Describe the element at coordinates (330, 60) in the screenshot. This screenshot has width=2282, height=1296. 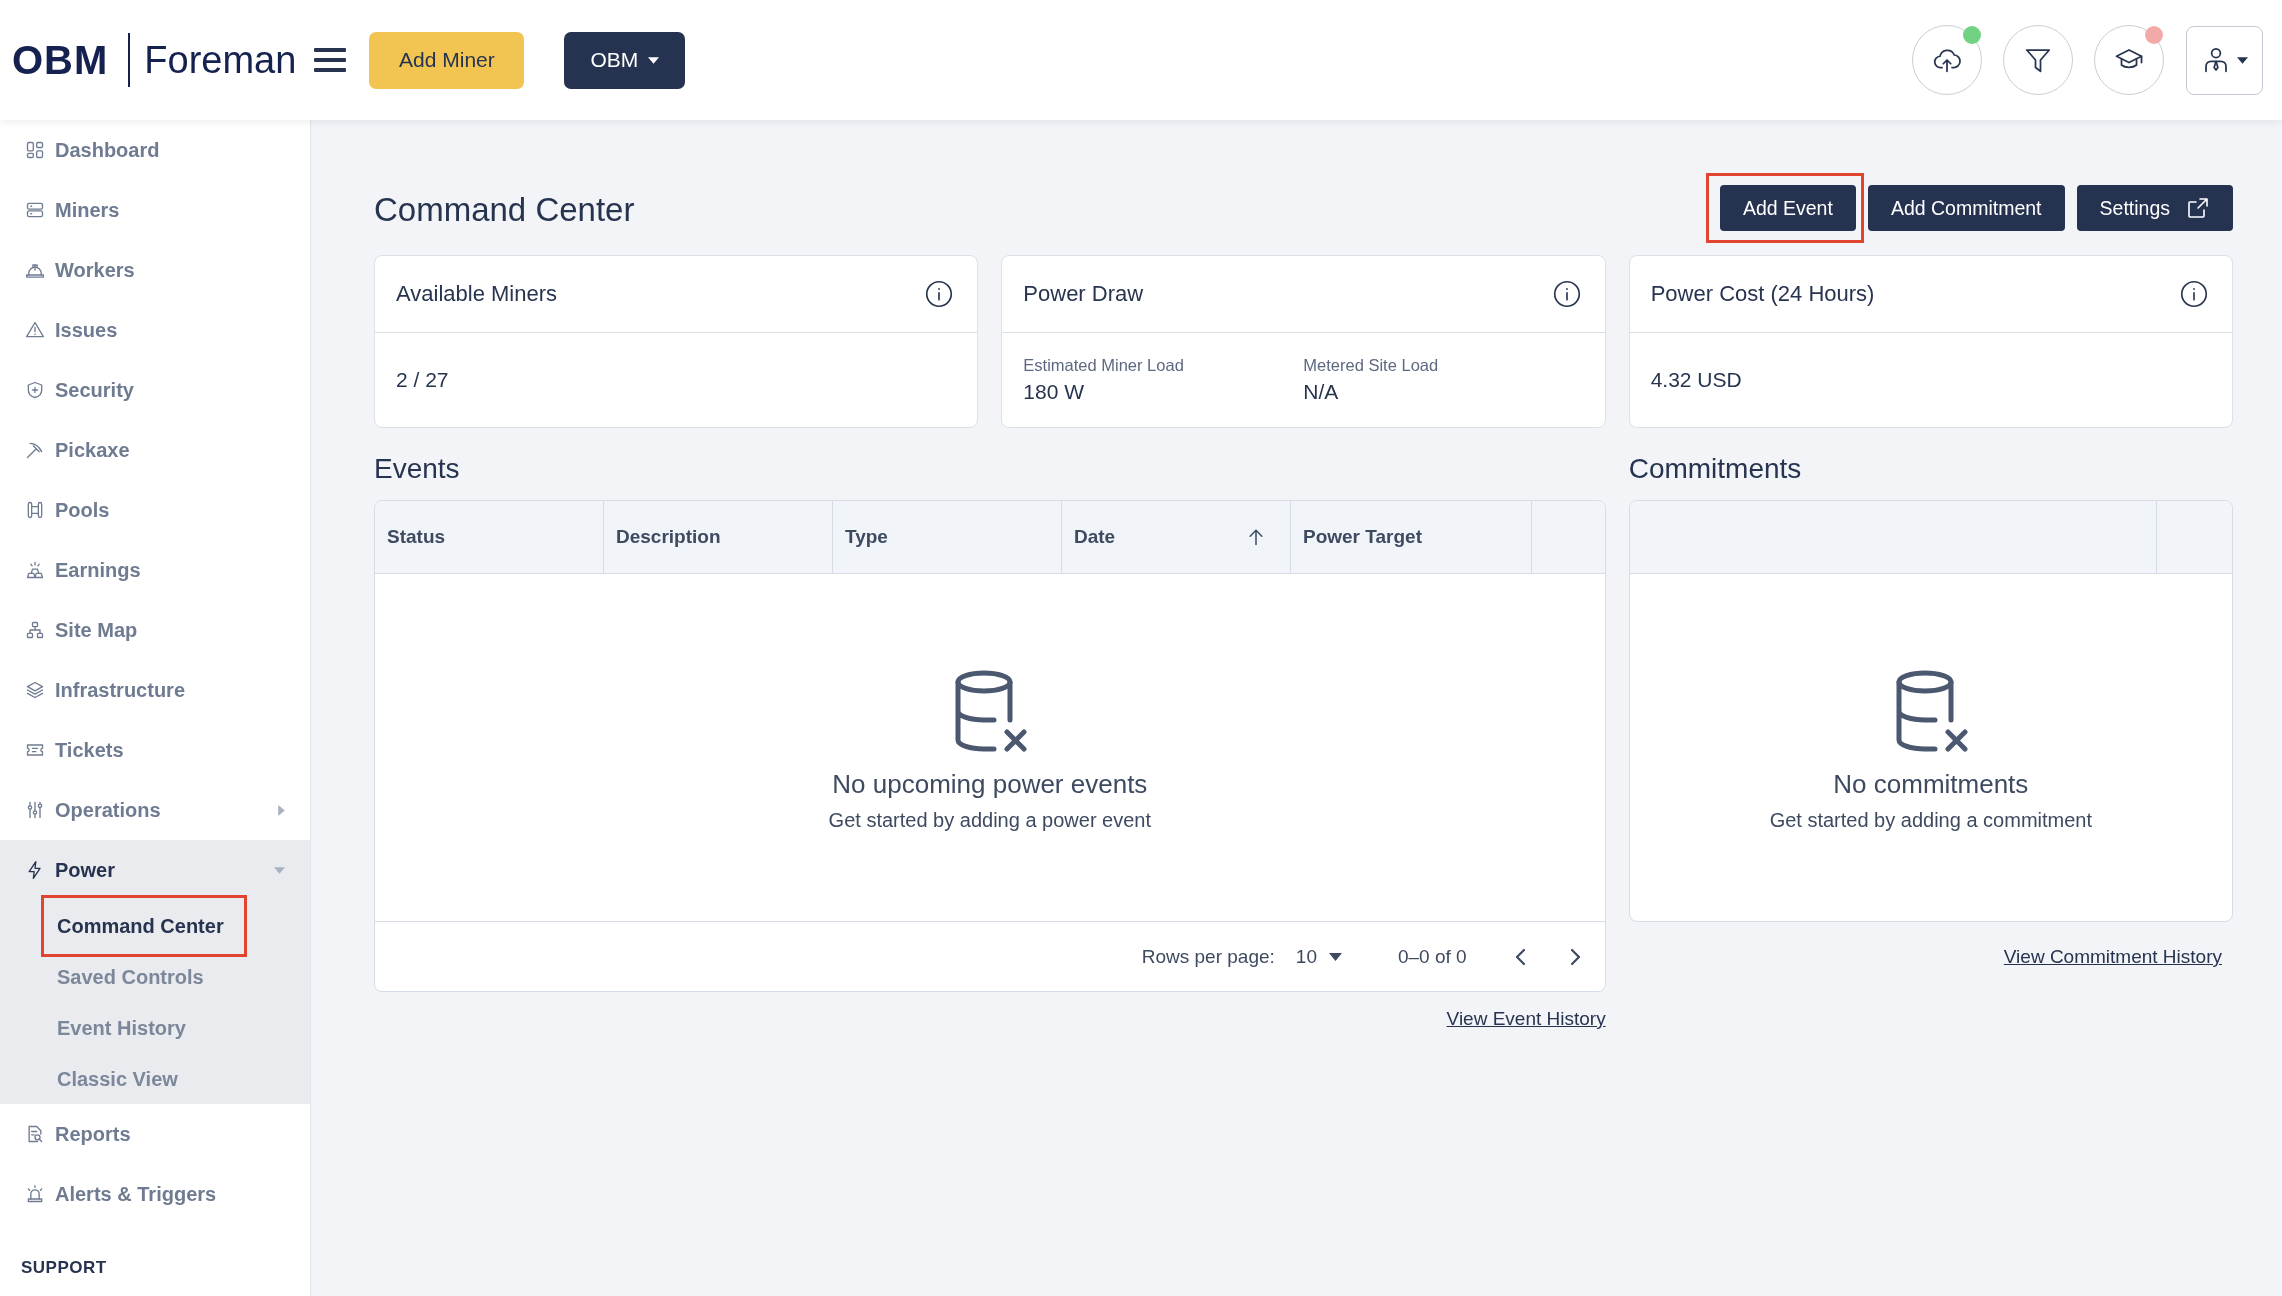
I see `menu-icon` at that location.